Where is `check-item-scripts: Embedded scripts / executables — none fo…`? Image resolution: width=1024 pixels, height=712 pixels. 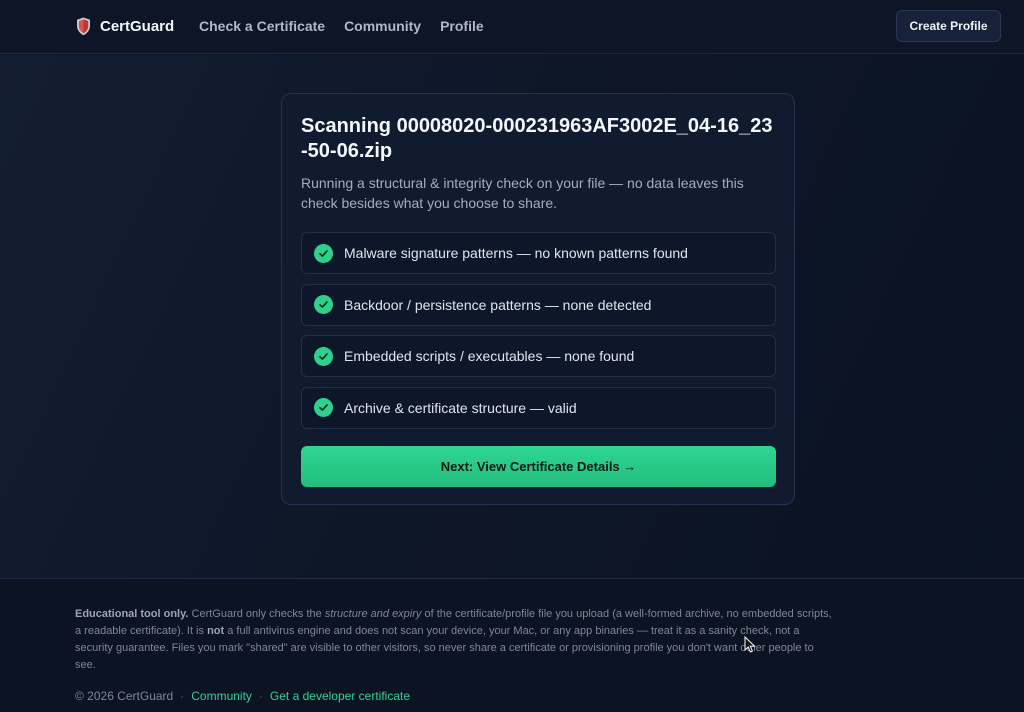
check-item-scripts: Embedded scripts / executables — none fo… is located at coordinates (538, 356).